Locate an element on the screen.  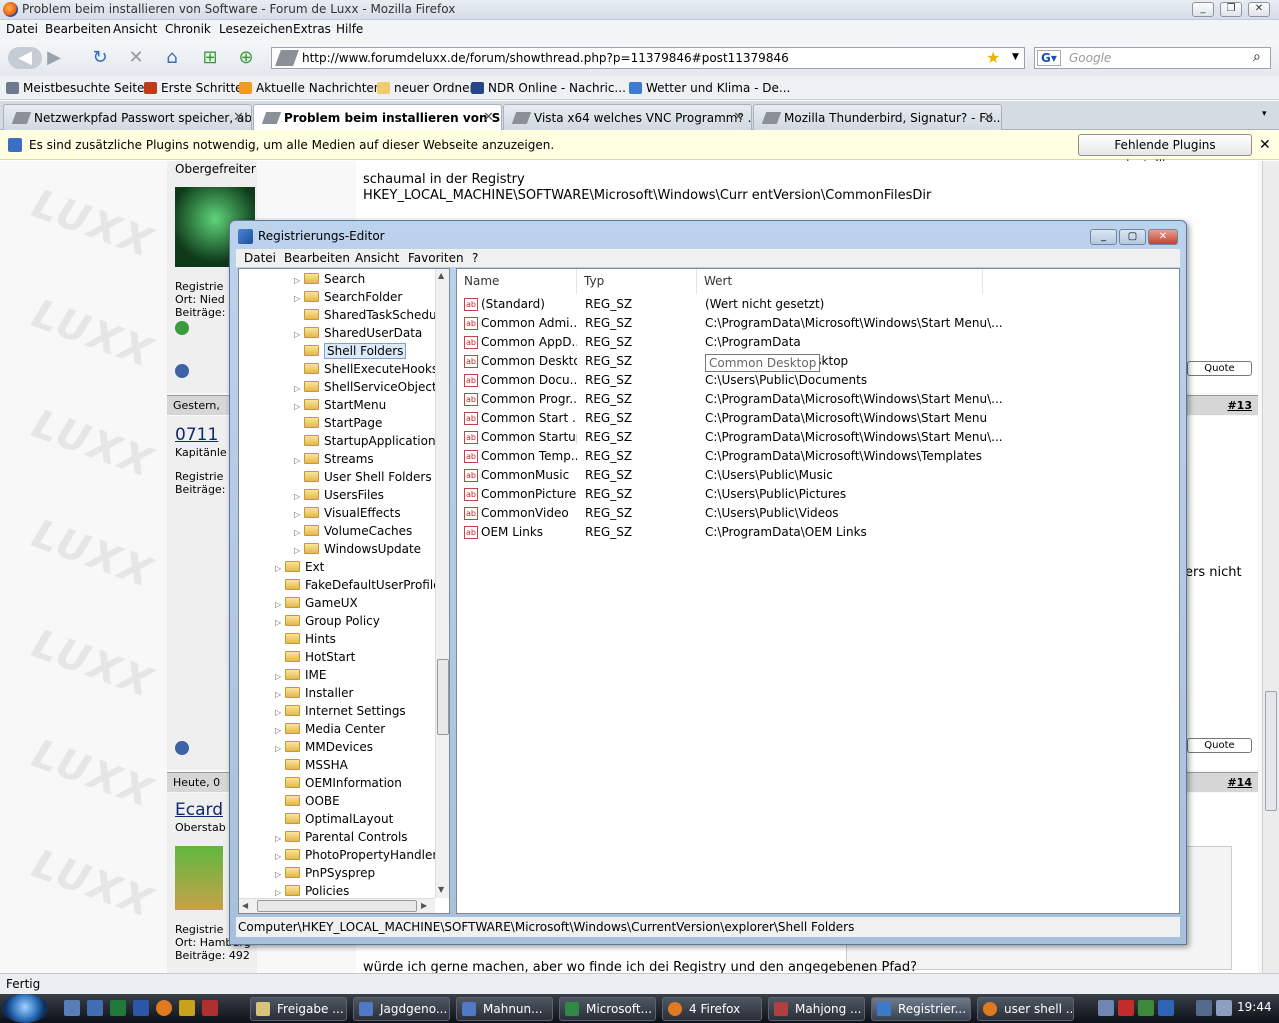
excel-icon is located at coordinates (118, 1008).